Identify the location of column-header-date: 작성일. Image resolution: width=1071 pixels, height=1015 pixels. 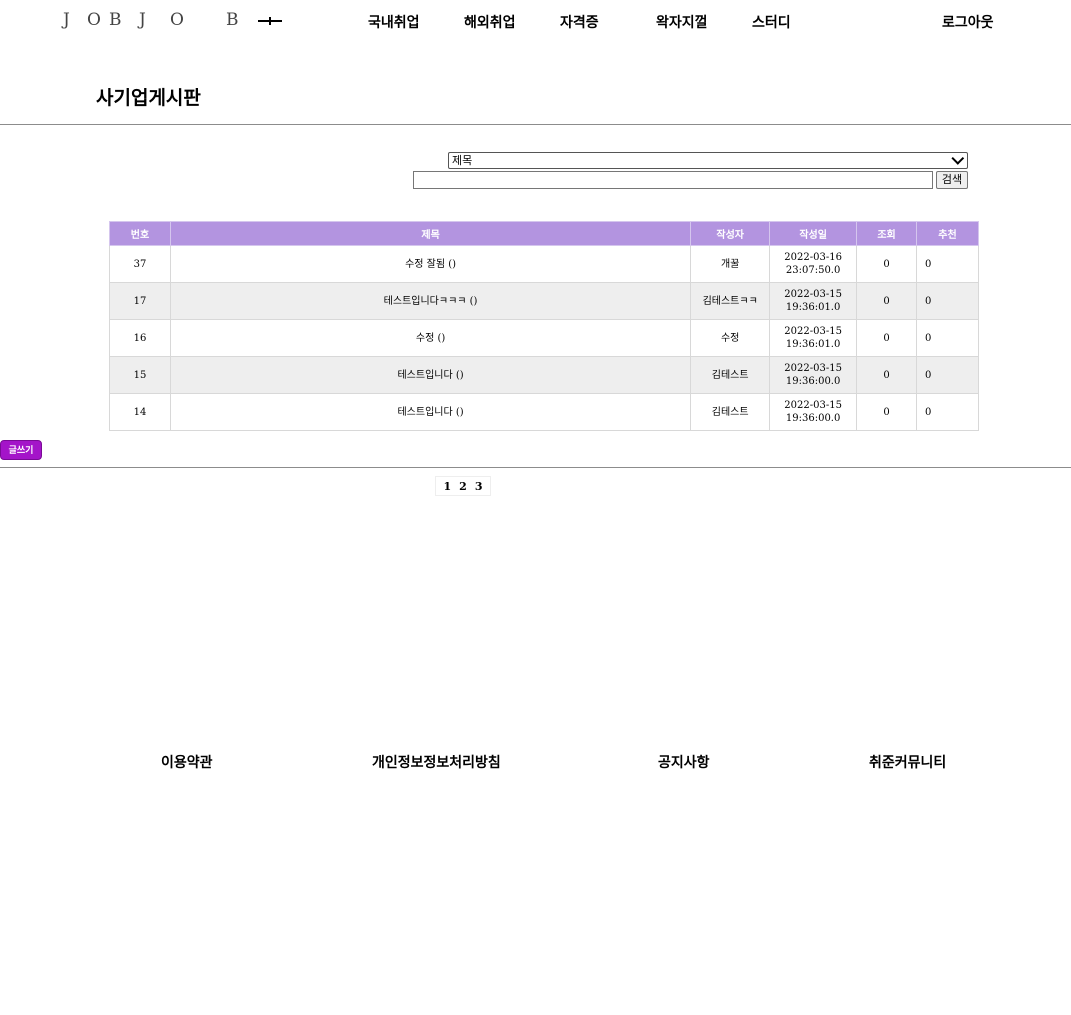
(813, 233).